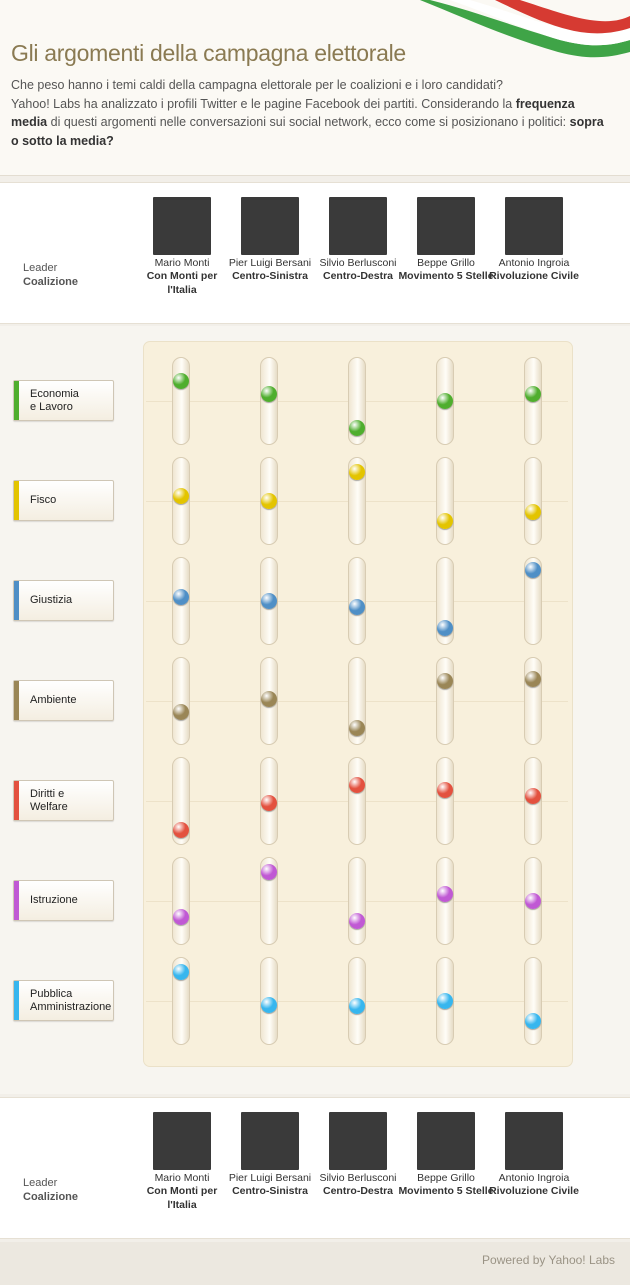  What do you see at coordinates (63, 400) in the screenshot?
I see `topic-label-card: Economia e Lavoro` at bounding box center [63, 400].